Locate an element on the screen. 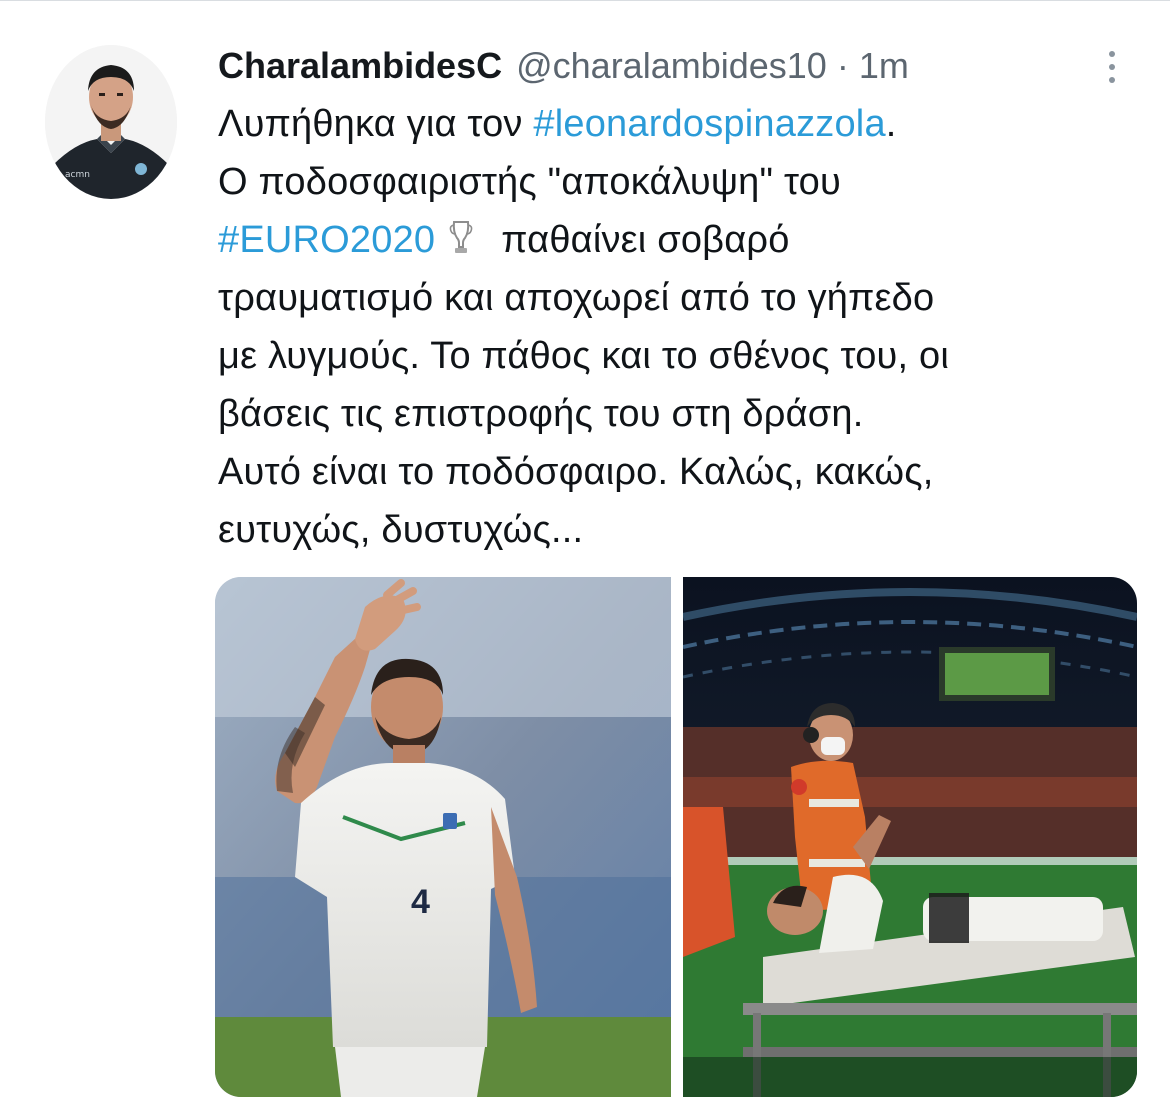 The image size is (1170, 1109). svg-text: acmn is located at coordinates (77, 175).